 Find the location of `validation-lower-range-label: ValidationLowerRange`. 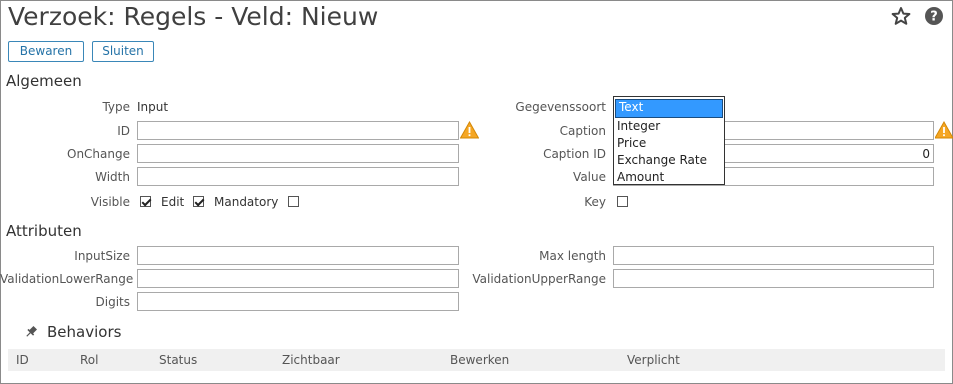

validation-lower-range-label: ValidationLowerRange is located at coordinates (67, 279).